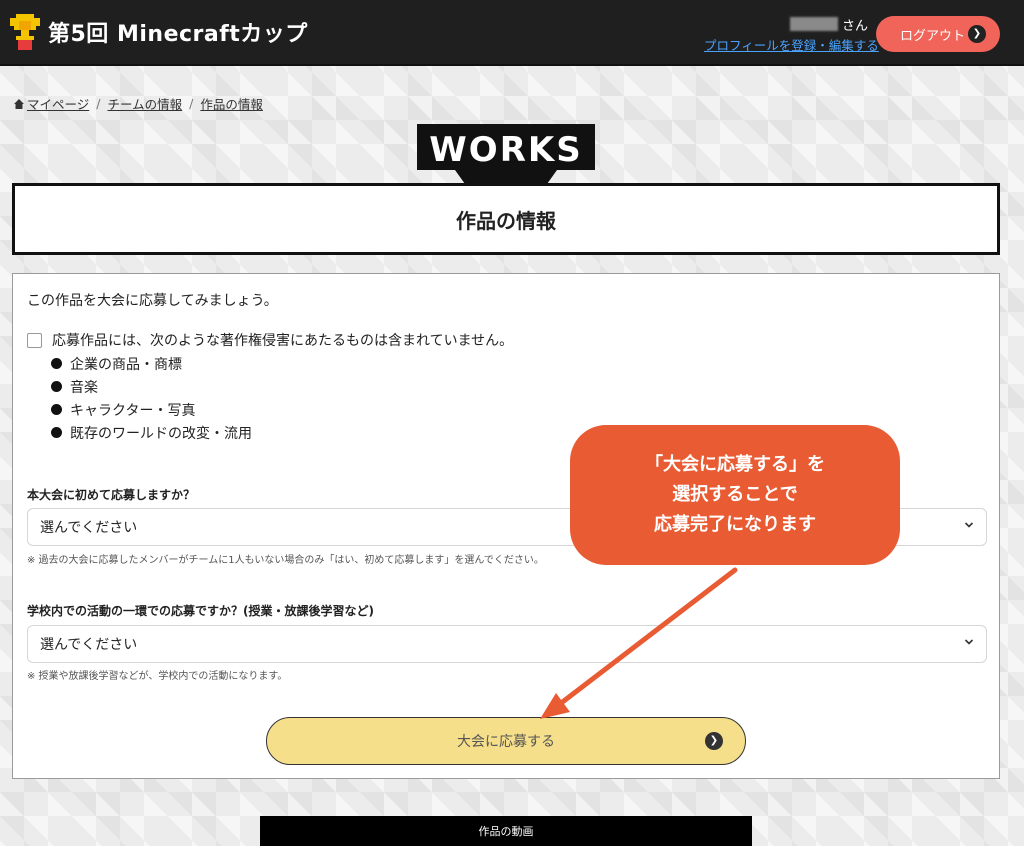  Describe the element at coordinates (791, 44) in the screenshot. I see `profile-edit-link: プロフィールを登録・編集する` at that location.